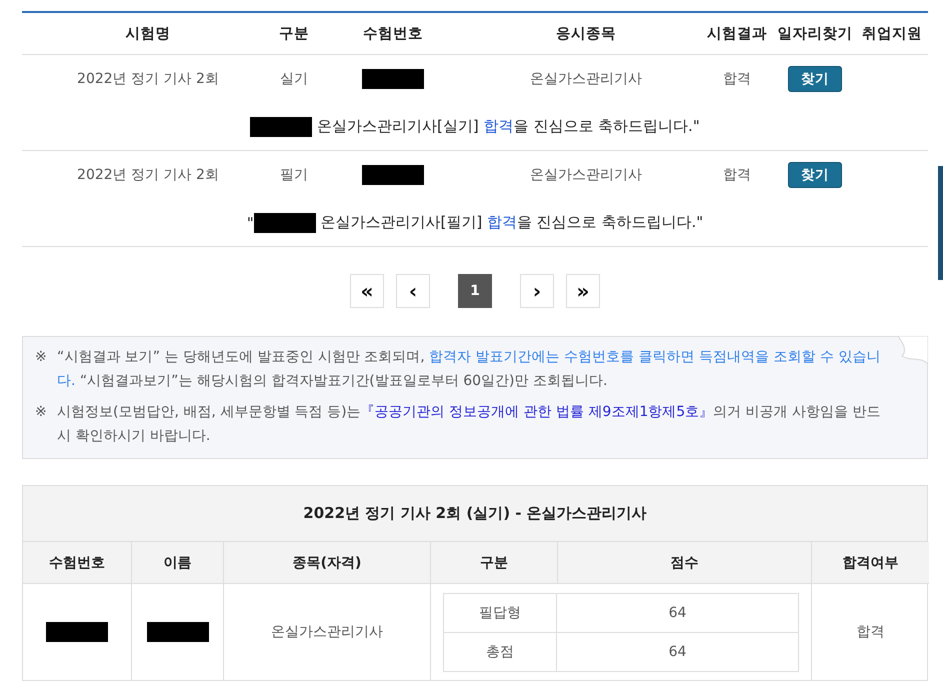  Describe the element at coordinates (500, 613) in the screenshot. I see `table-cell: 필답형` at that location.